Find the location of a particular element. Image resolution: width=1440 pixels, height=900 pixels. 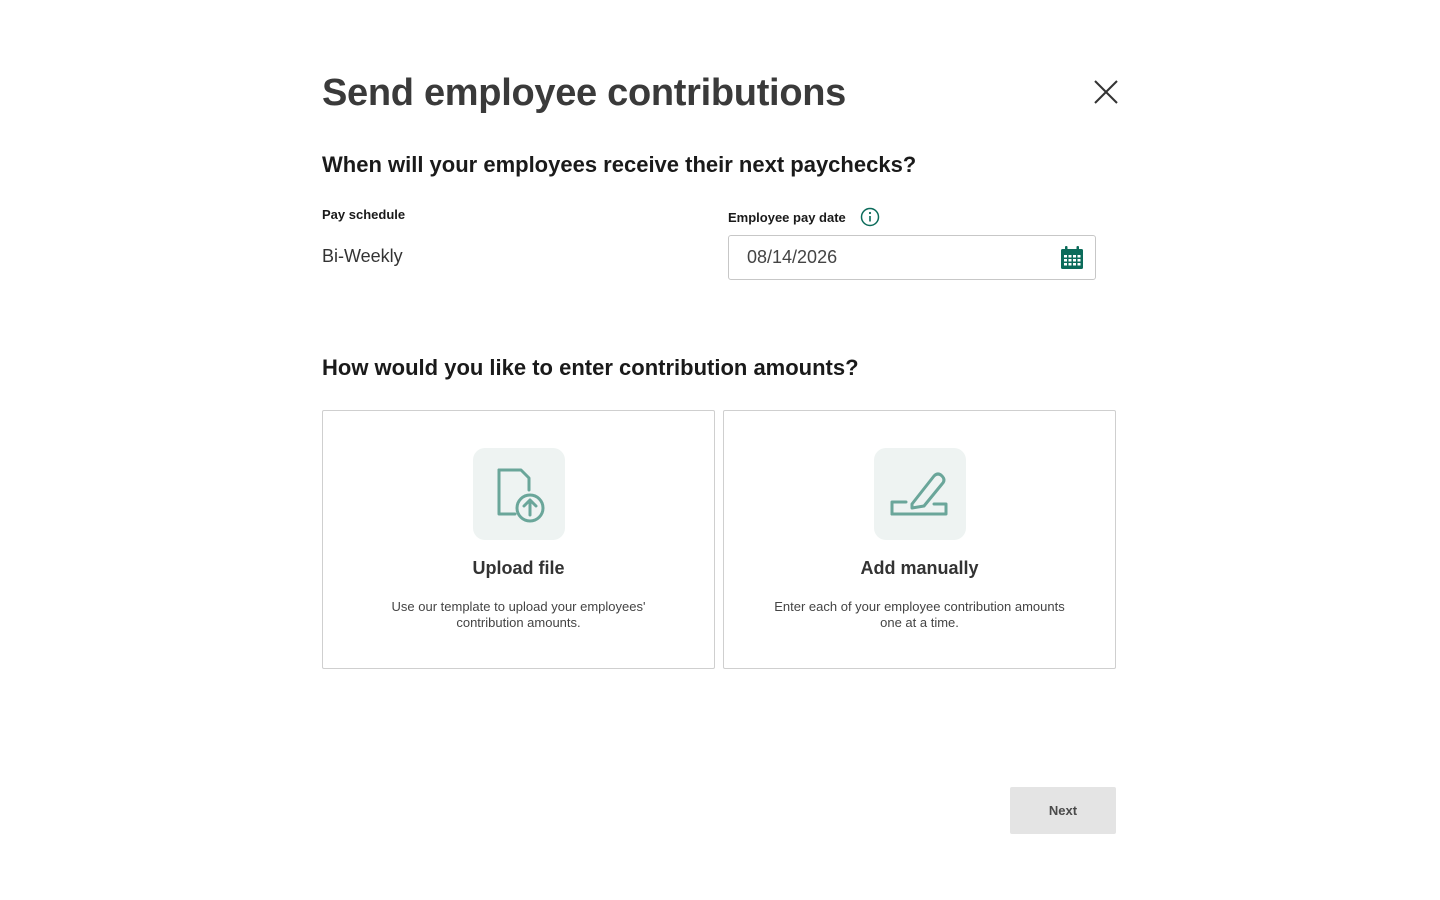

calendar-icon is located at coordinates (1072, 257).